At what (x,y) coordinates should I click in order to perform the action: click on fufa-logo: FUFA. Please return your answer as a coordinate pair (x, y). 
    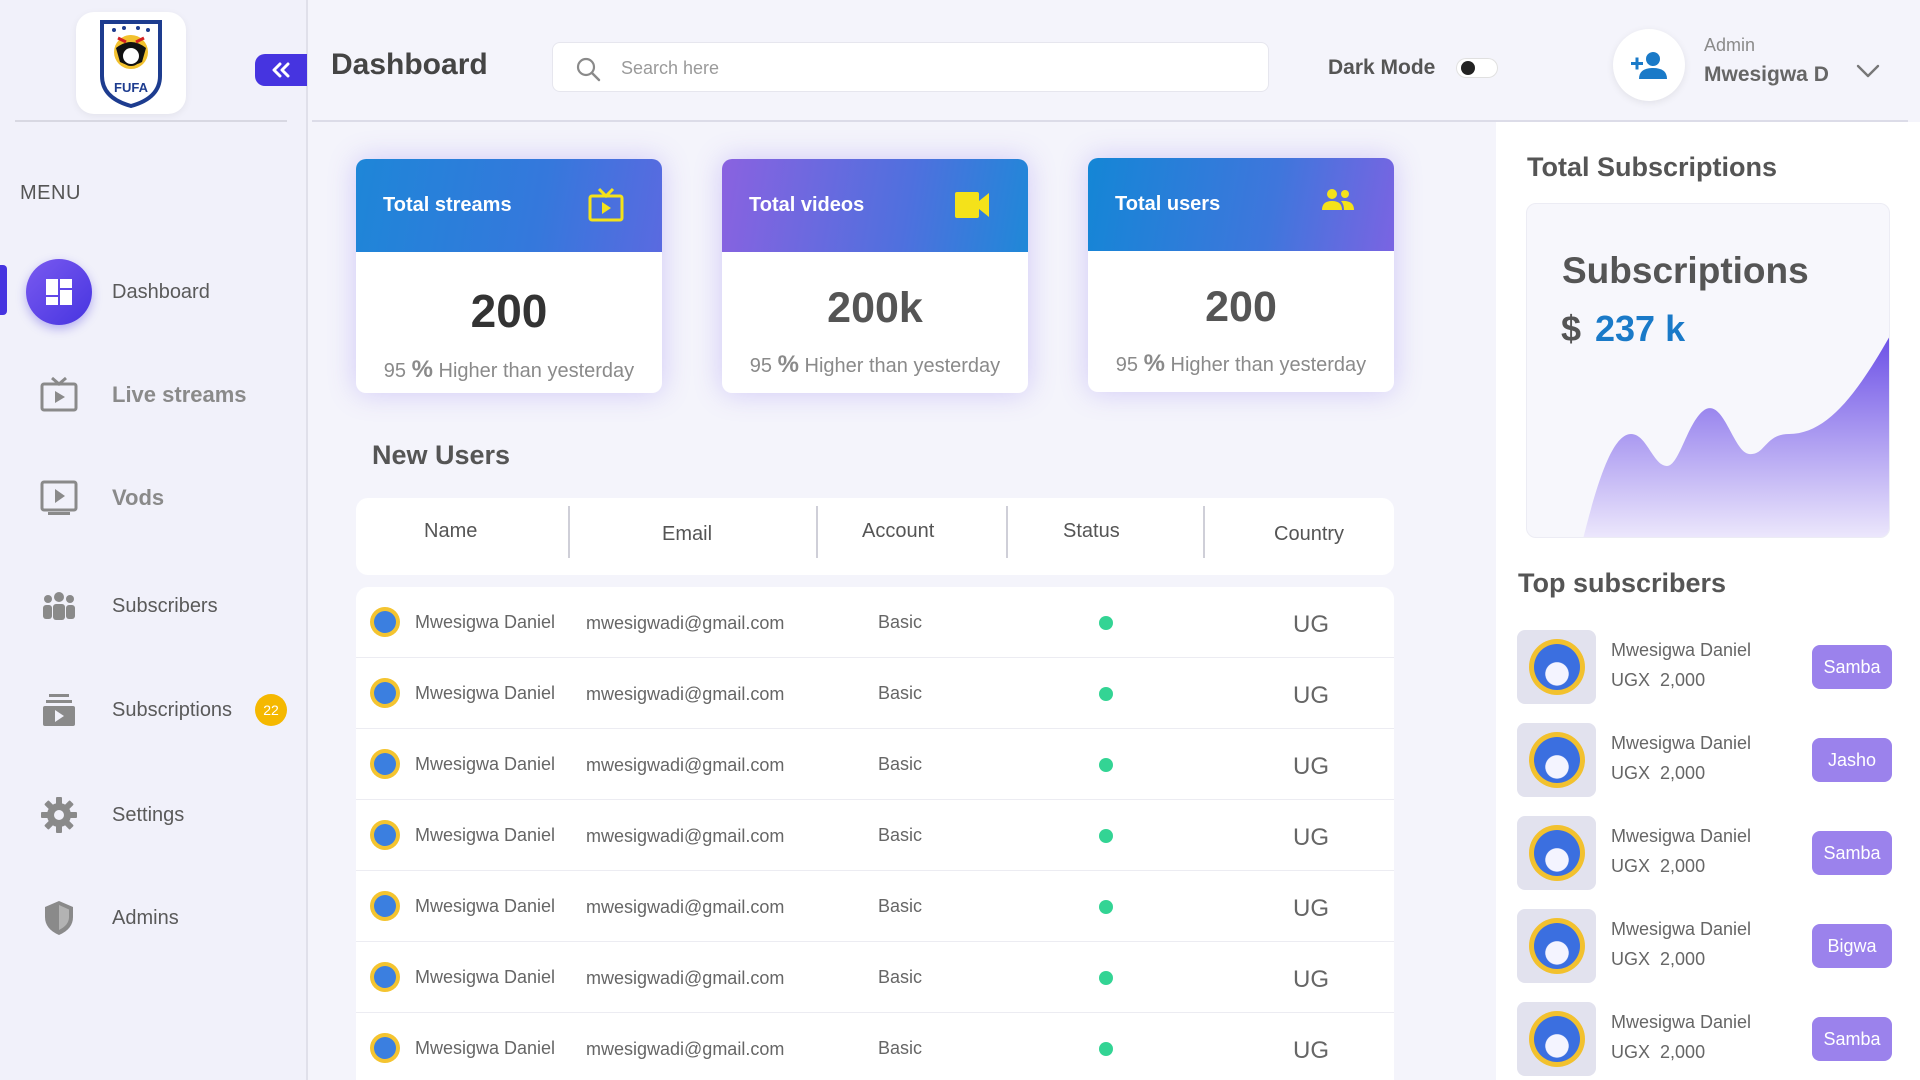
    Looking at the image, I should click on (131, 63).